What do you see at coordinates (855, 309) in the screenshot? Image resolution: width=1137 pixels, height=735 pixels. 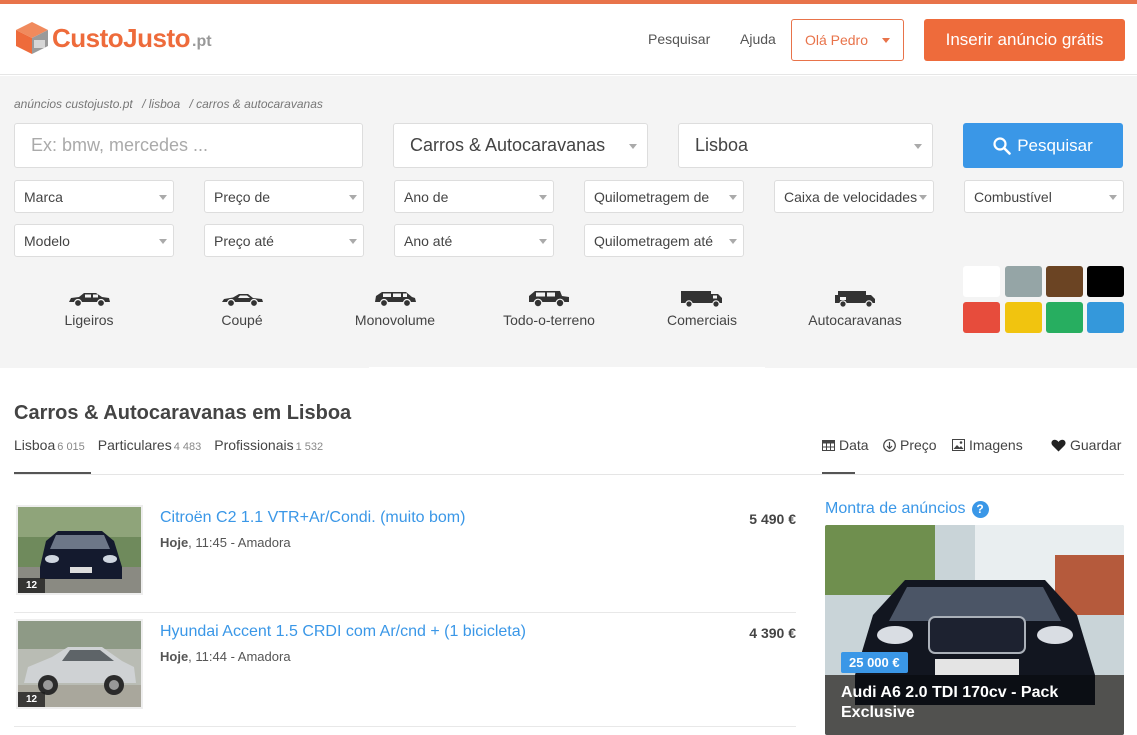 I see `body-type-camper: Autocaravanas` at bounding box center [855, 309].